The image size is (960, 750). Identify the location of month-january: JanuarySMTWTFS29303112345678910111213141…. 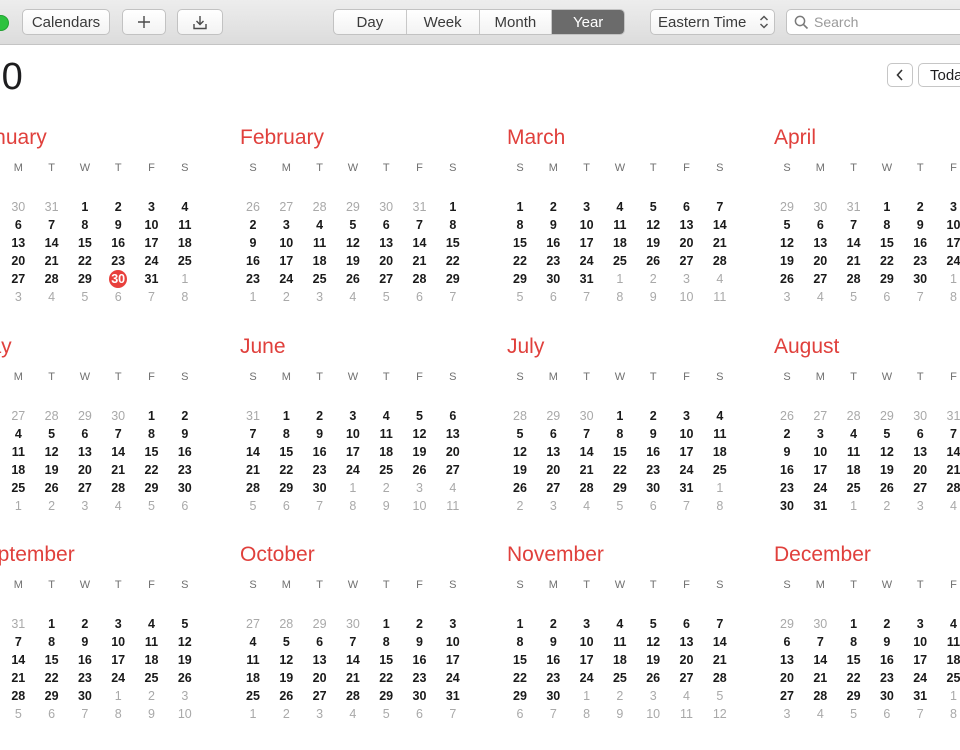
(110, 226).